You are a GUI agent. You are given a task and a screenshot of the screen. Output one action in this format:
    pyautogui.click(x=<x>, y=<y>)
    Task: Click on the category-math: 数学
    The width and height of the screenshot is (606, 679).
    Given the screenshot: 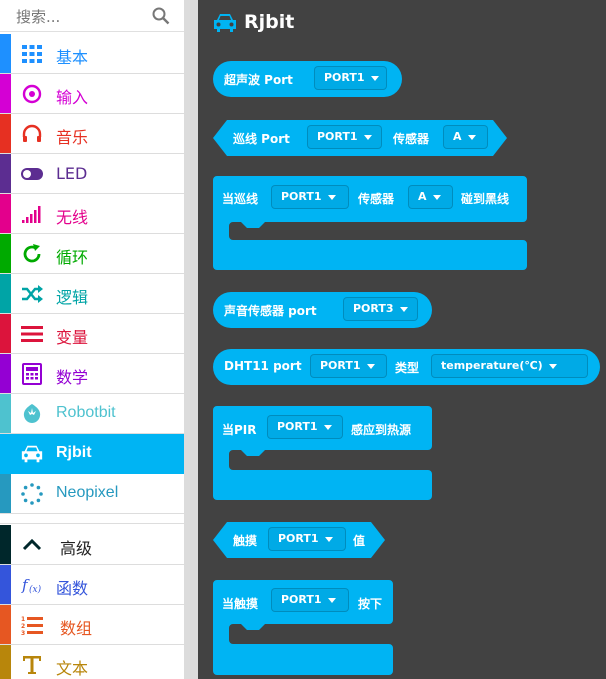 What is the action you would take?
    pyautogui.click(x=92, y=374)
    